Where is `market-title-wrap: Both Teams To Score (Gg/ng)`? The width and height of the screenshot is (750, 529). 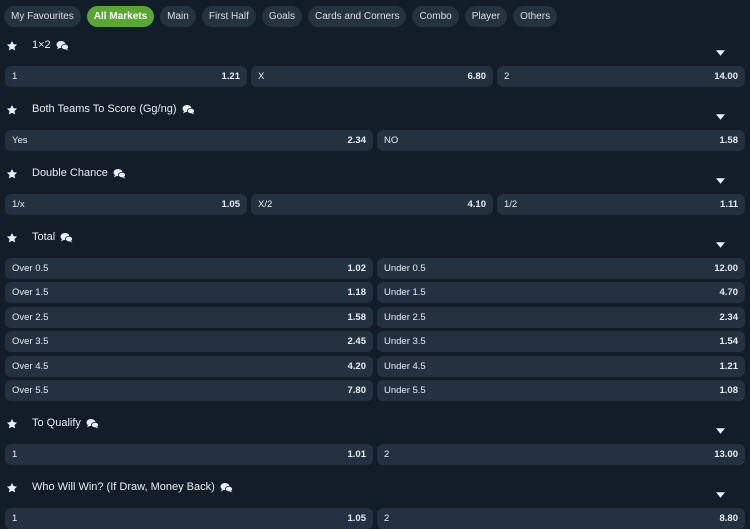
market-title-wrap: Both Teams To Score (Gg/ng) is located at coordinates (113, 109).